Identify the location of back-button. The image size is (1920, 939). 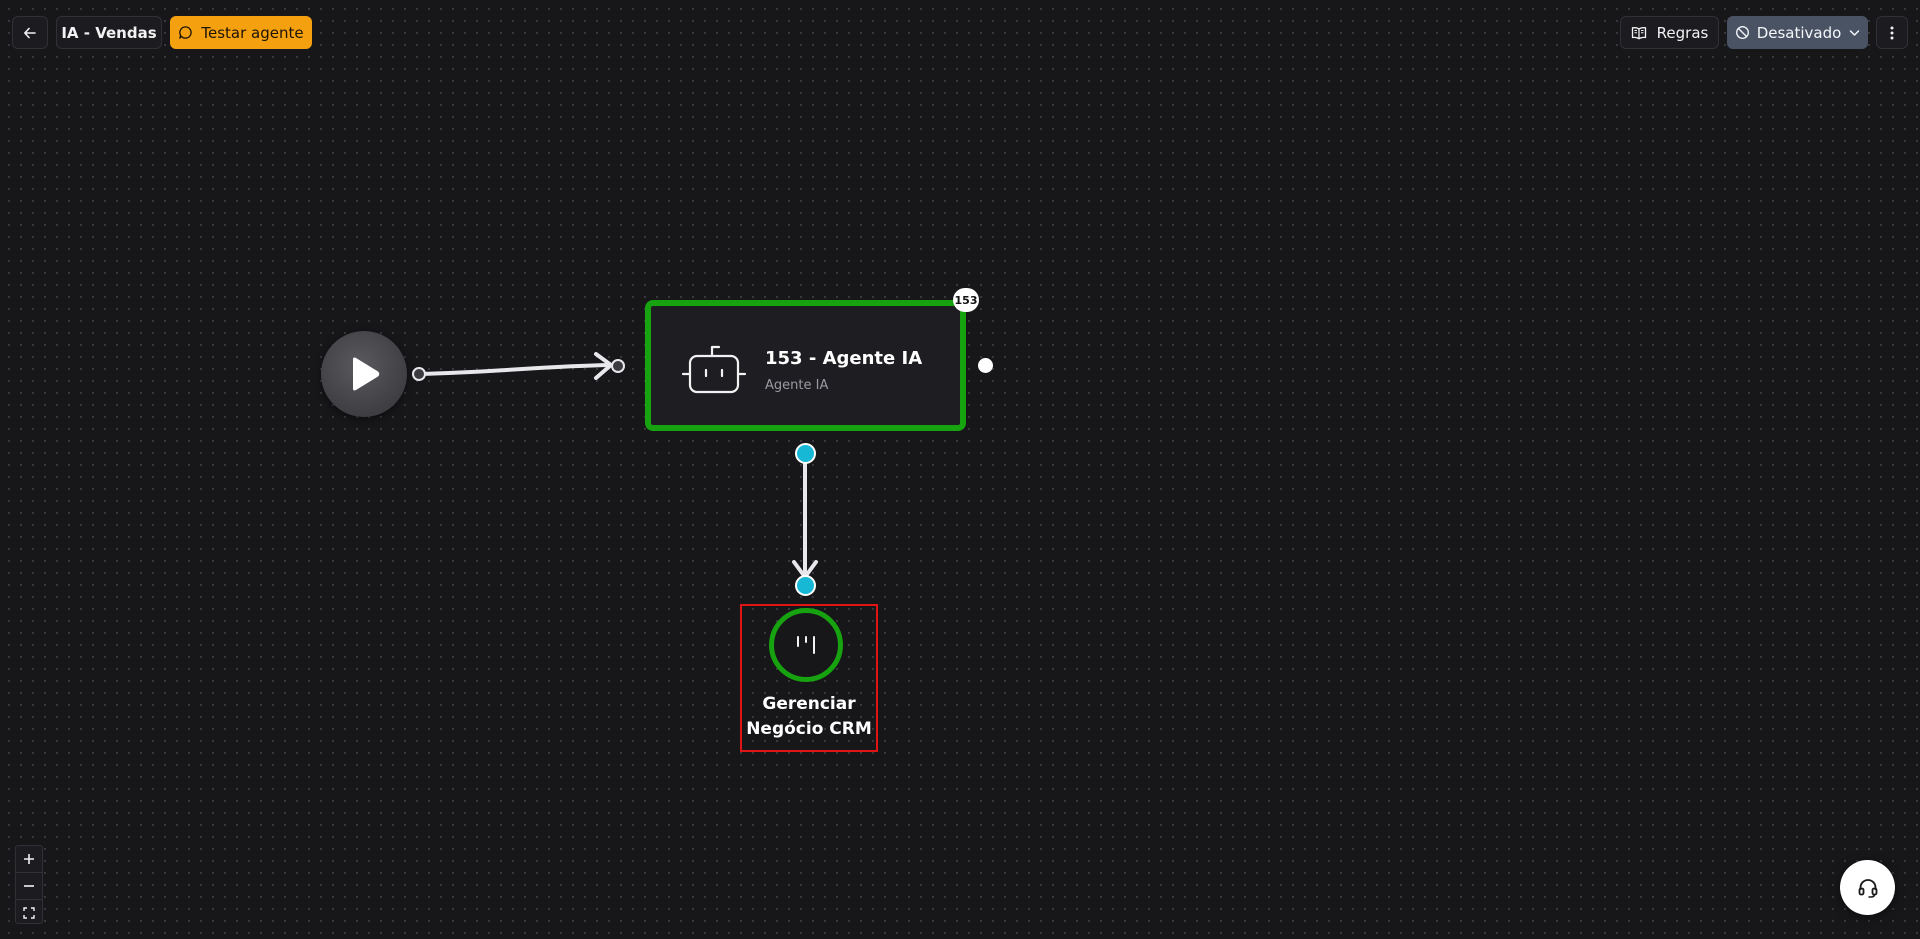
(30, 32).